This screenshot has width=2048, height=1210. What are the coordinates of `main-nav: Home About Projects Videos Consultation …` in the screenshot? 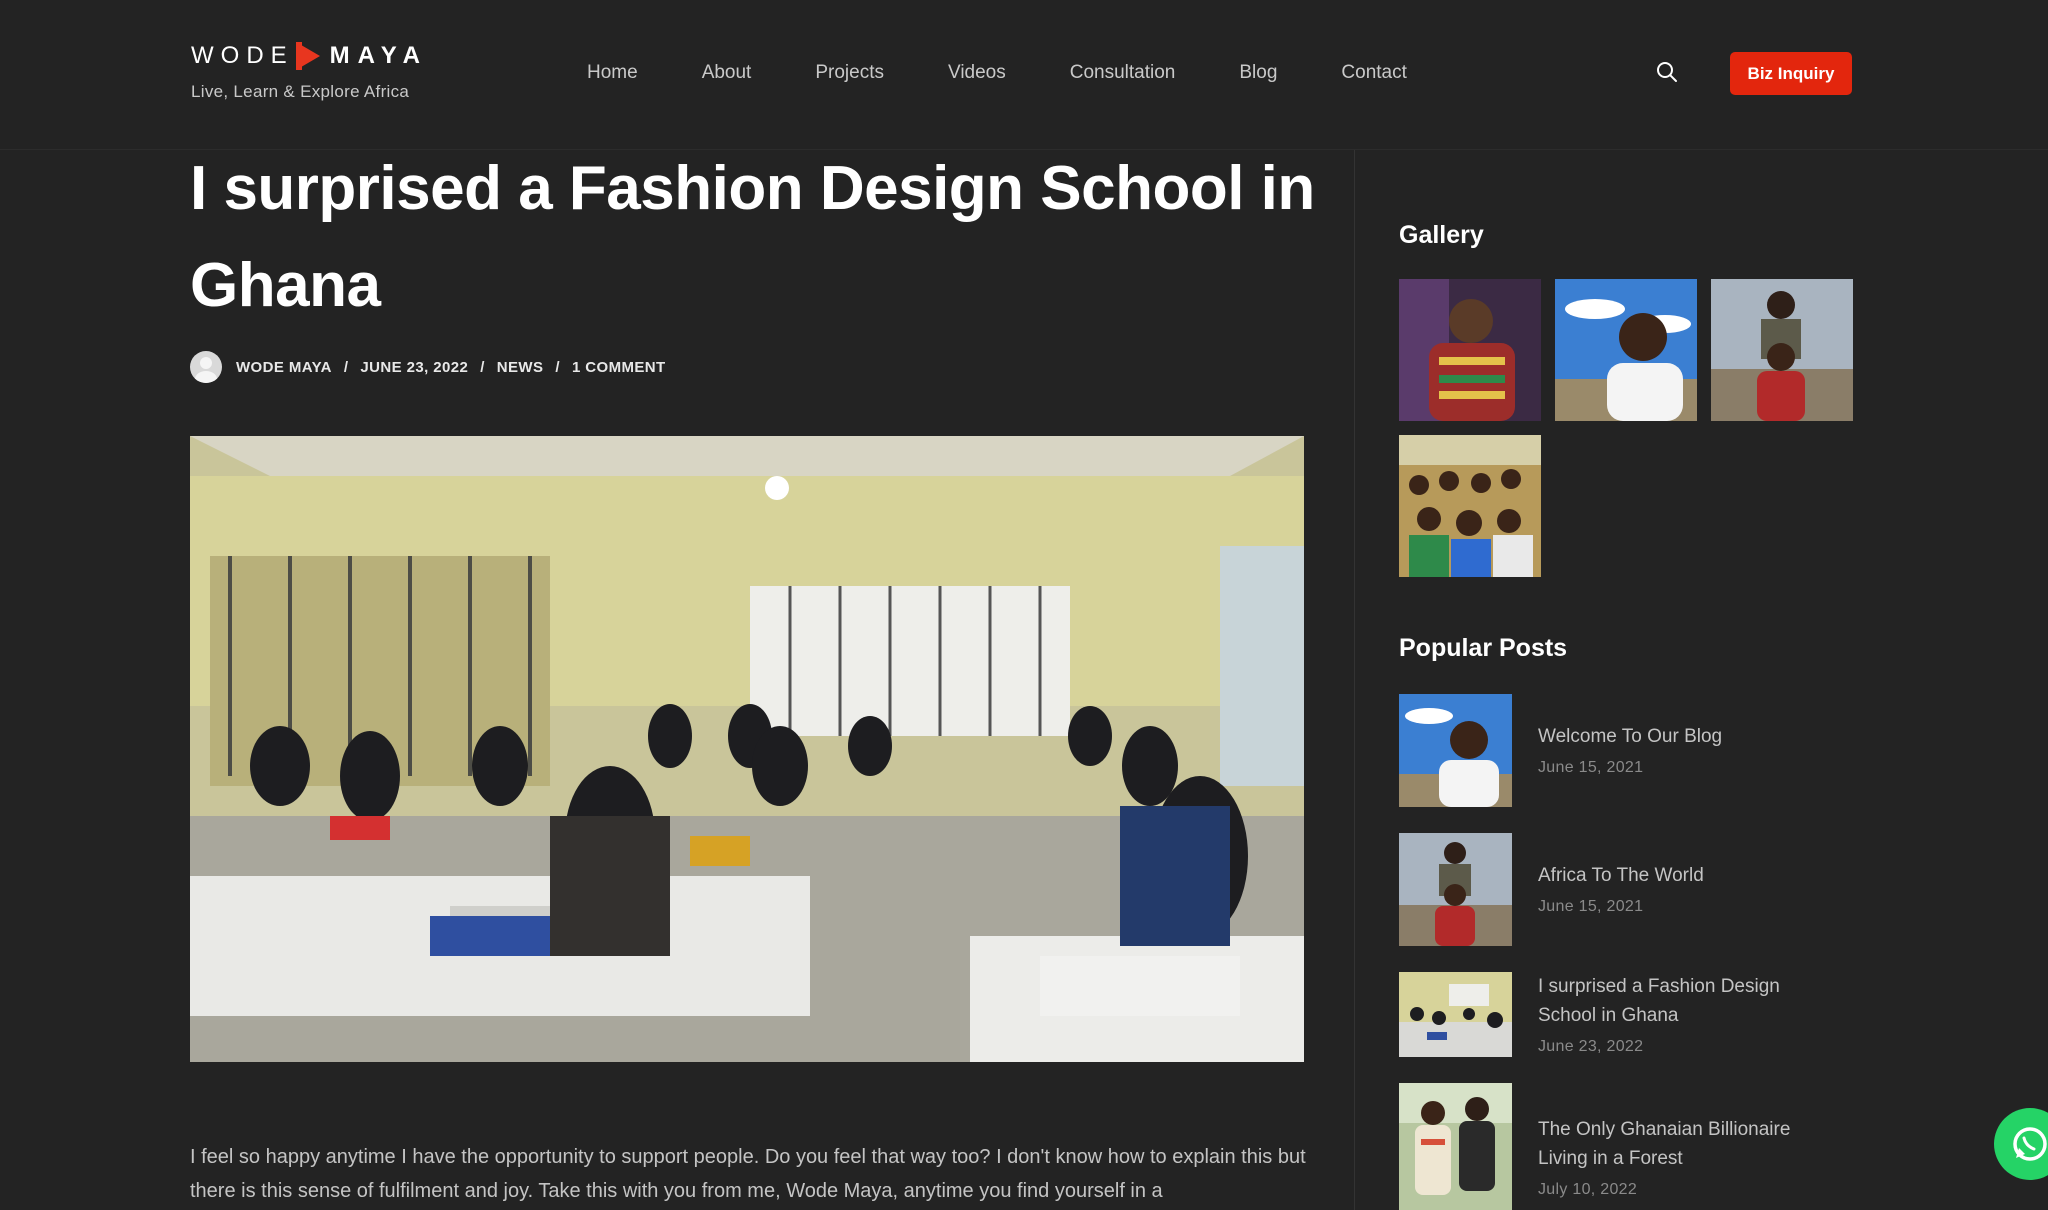 It's located at (997, 73).